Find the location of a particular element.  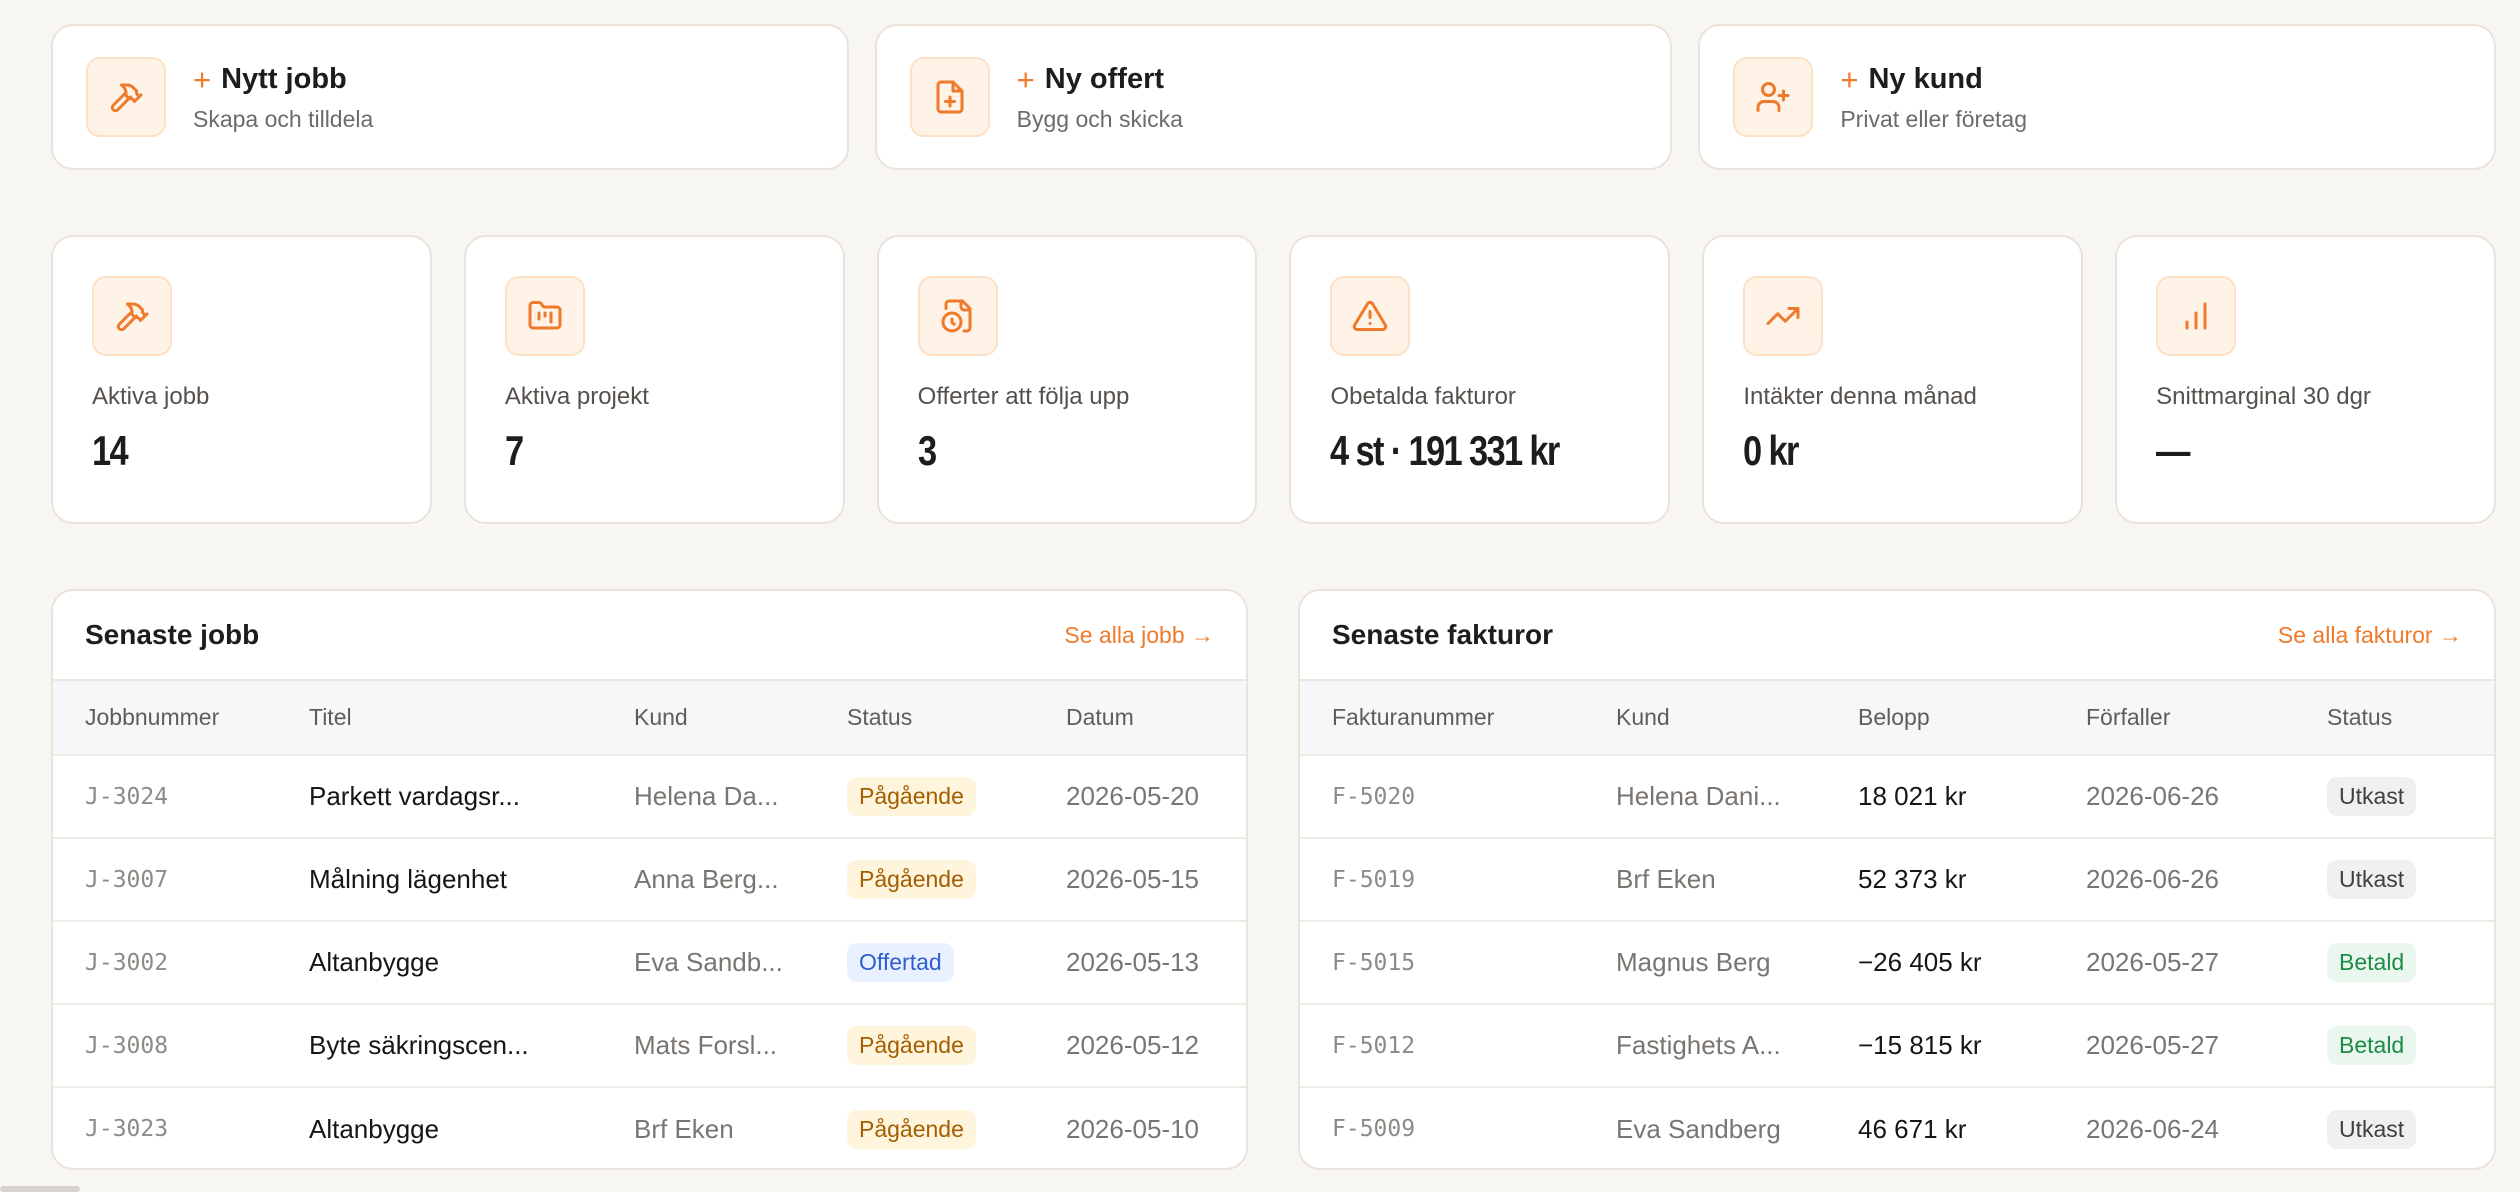

invoice-amount: 52 373 kr is located at coordinates (1940, 880).